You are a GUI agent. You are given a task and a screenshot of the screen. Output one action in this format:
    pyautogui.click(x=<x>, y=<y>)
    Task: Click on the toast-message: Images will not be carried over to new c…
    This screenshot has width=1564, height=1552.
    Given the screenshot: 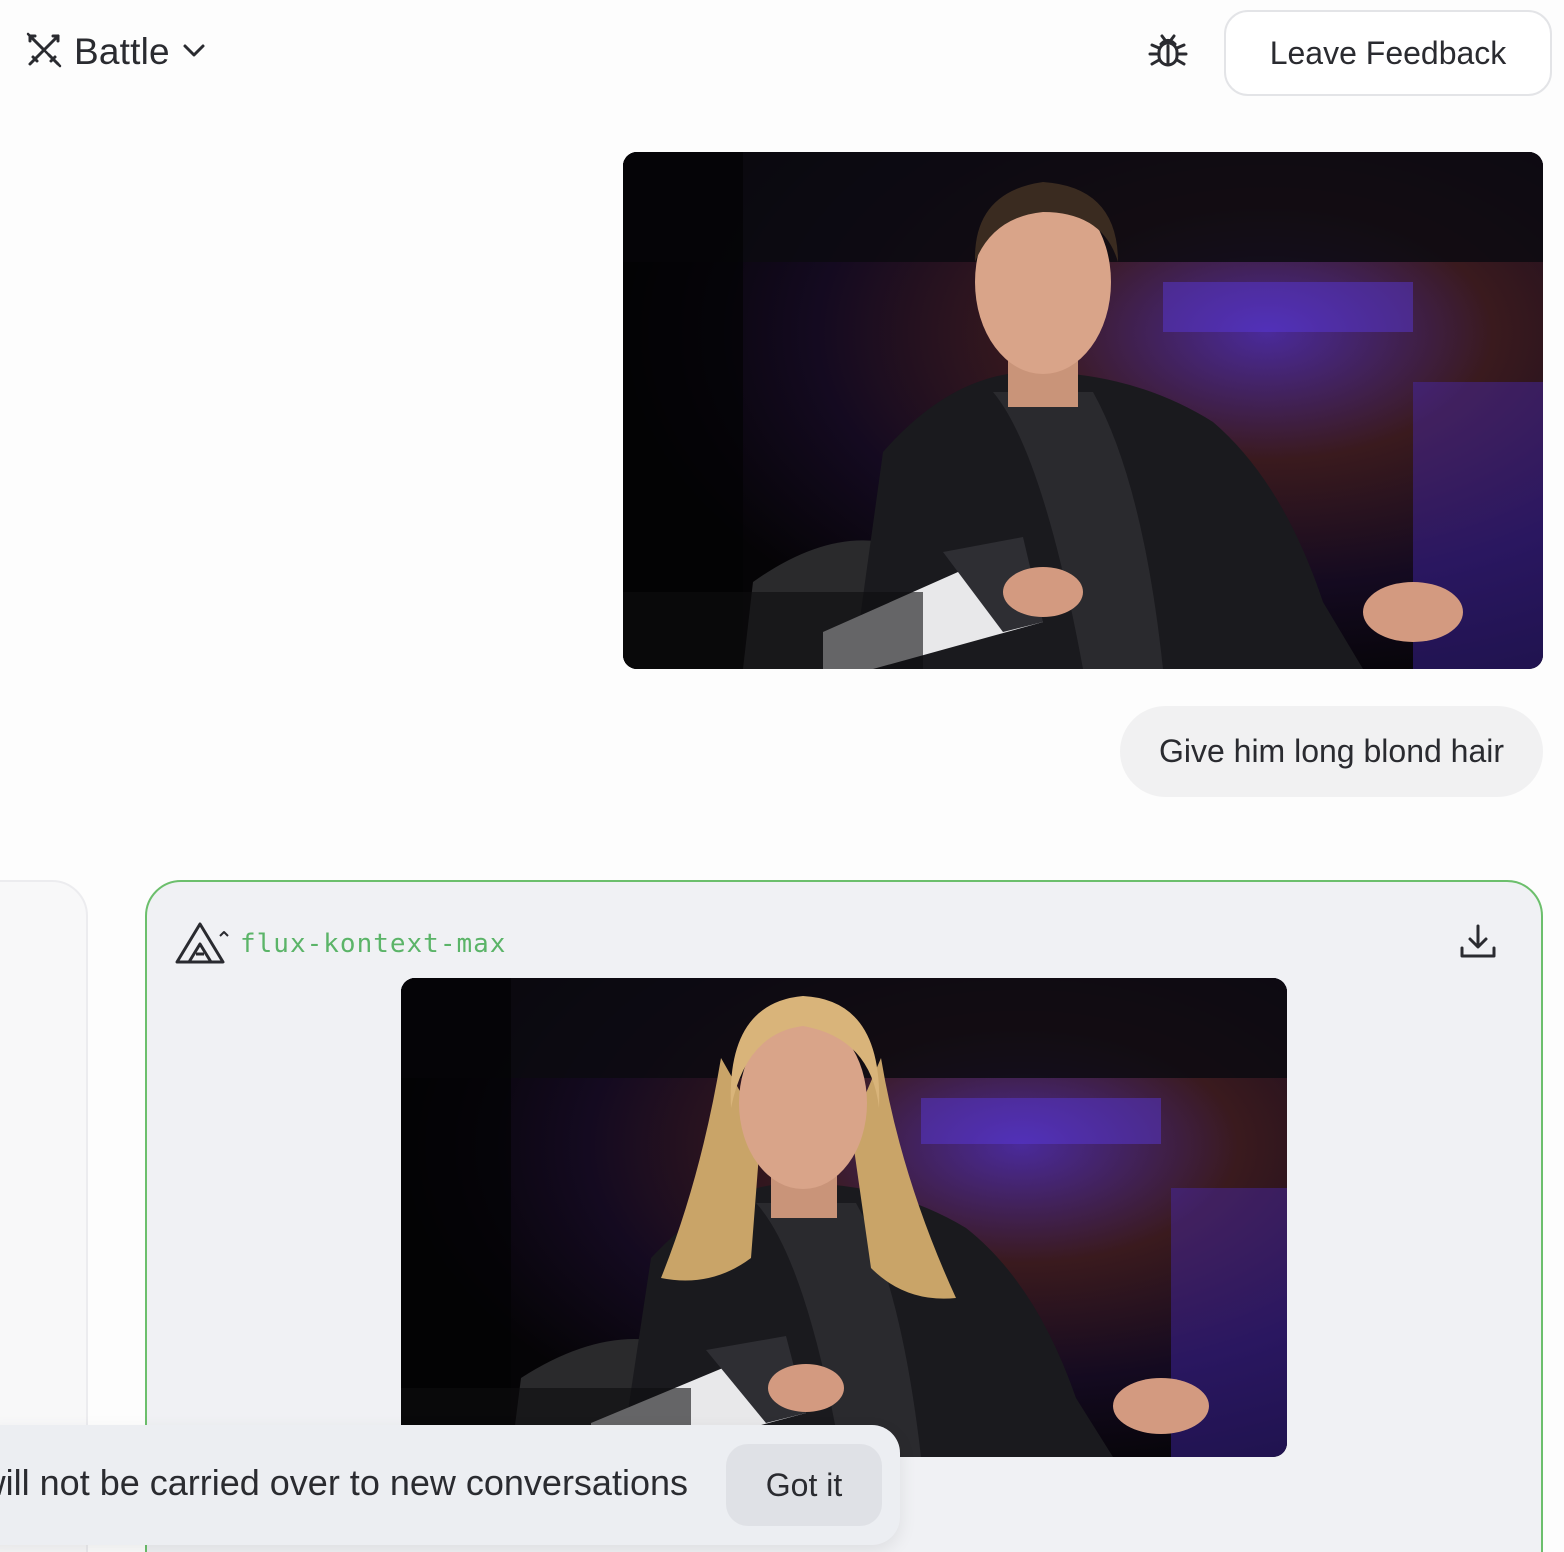 What is the action you would take?
    pyautogui.click(x=344, y=1485)
    